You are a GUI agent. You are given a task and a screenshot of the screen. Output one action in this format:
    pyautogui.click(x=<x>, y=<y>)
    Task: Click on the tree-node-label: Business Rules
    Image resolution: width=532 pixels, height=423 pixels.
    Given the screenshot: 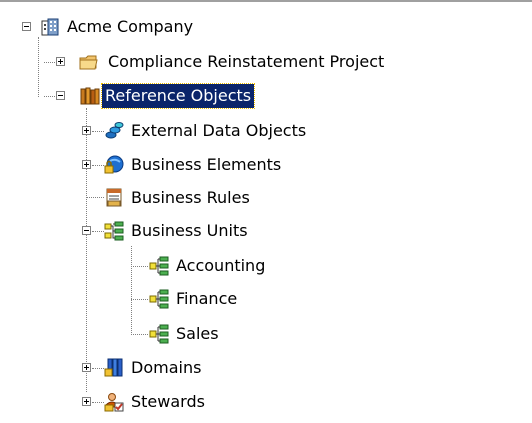 What is the action you would take?
    pyautogui.click(x=190, y=197)
    